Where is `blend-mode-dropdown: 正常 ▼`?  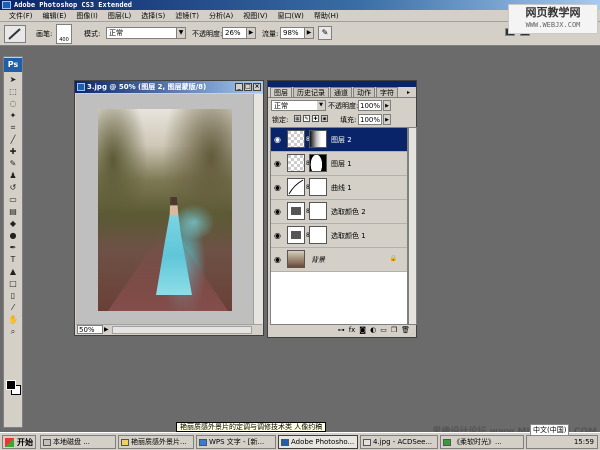
blend-mode-dropdown: 正常 ▼ is located at coordinates (298, 105).